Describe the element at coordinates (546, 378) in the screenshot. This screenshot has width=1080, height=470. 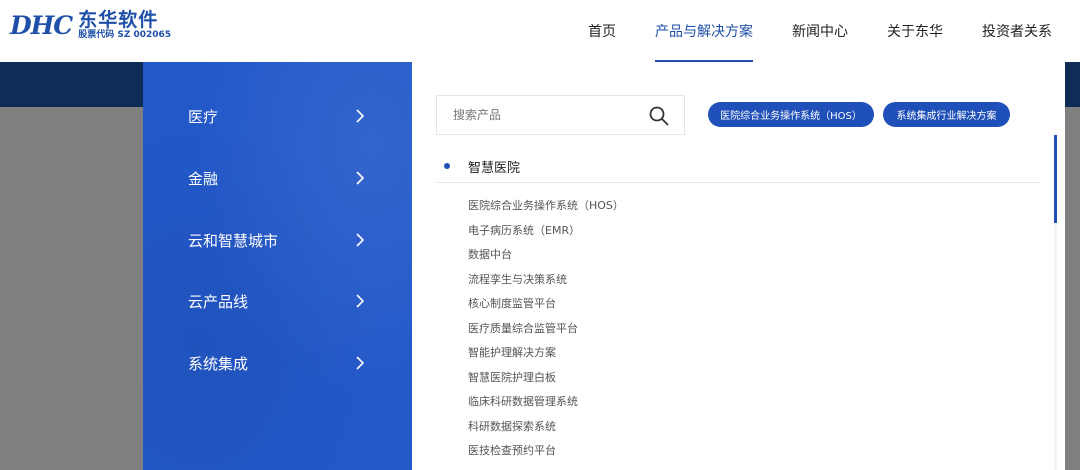
I see `product-list-item: 智慧医院护理白板` at that location.